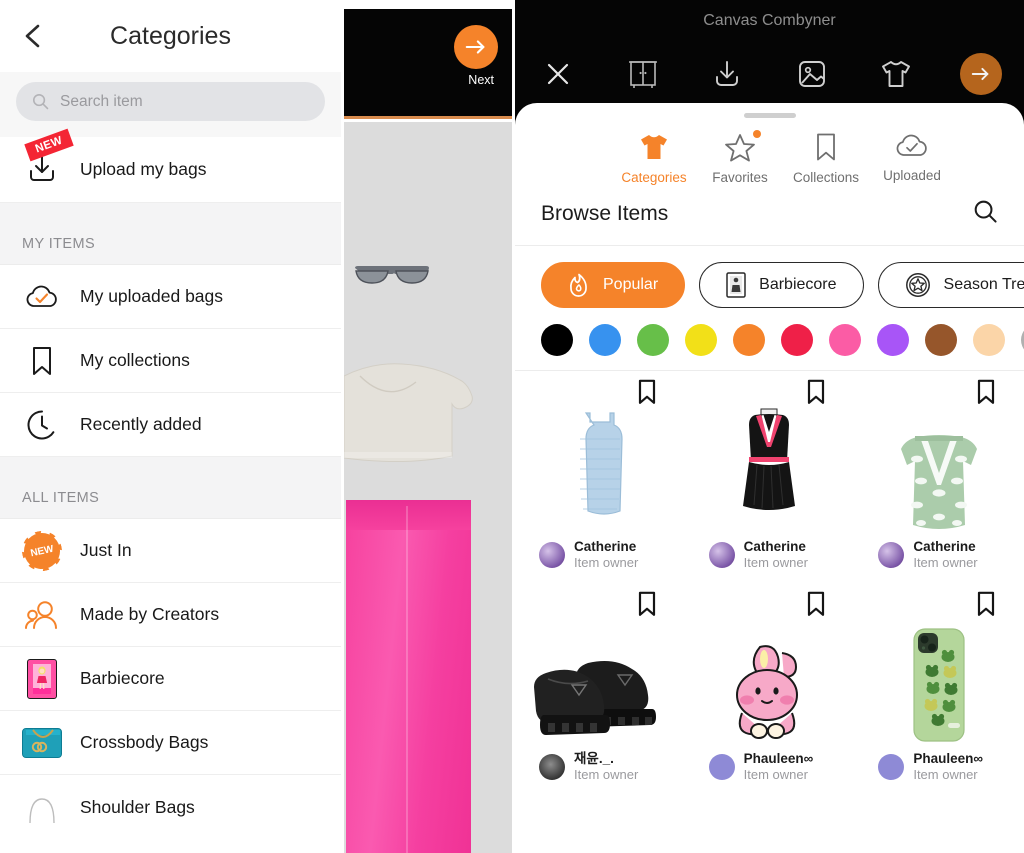 Image resolution: width=1024 pixels, height=853 pixels. What do you see at coordinates (170, 679) in the screenshot?
I see `sidebar-item-barbiecore: Barbiecore` at bounding box center [170, 679].